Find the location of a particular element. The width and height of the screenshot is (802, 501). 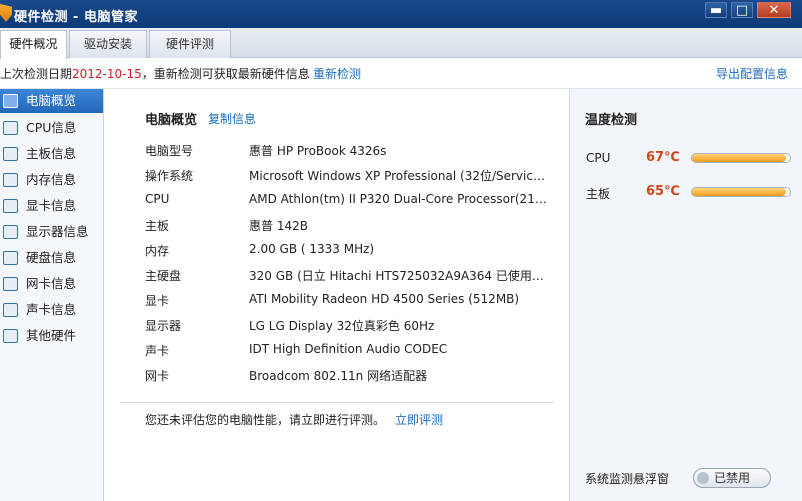

title-bar: 硬件检测 - 电脑管家 ▬ □ ✕ is located at coordinates (401, 14).